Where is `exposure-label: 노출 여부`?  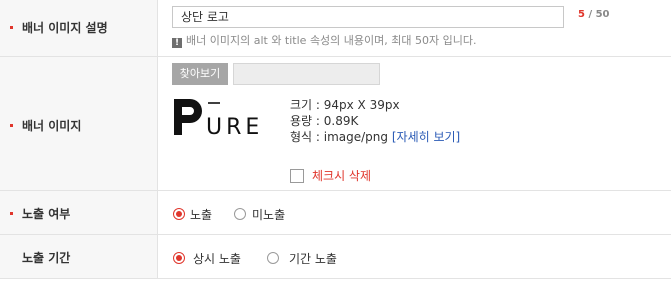
exposure-label: 노출 여부 is located at coordinates (46, 214).